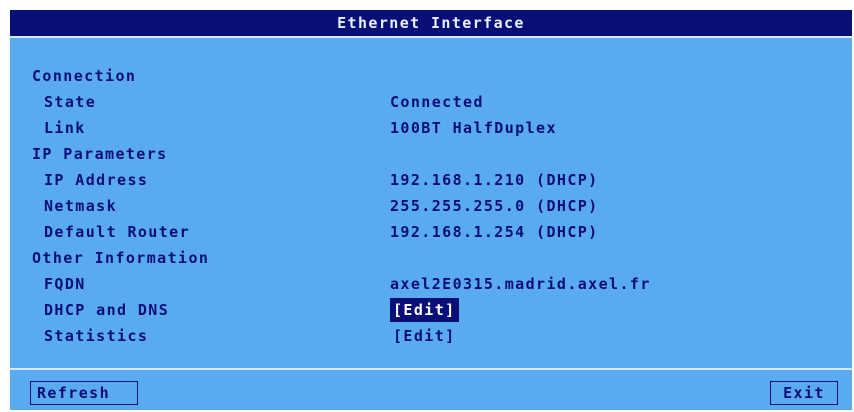  Describe the element at coordinates (81, 206) in the screenshot. I see `netmask-label: Netmask` at that location.